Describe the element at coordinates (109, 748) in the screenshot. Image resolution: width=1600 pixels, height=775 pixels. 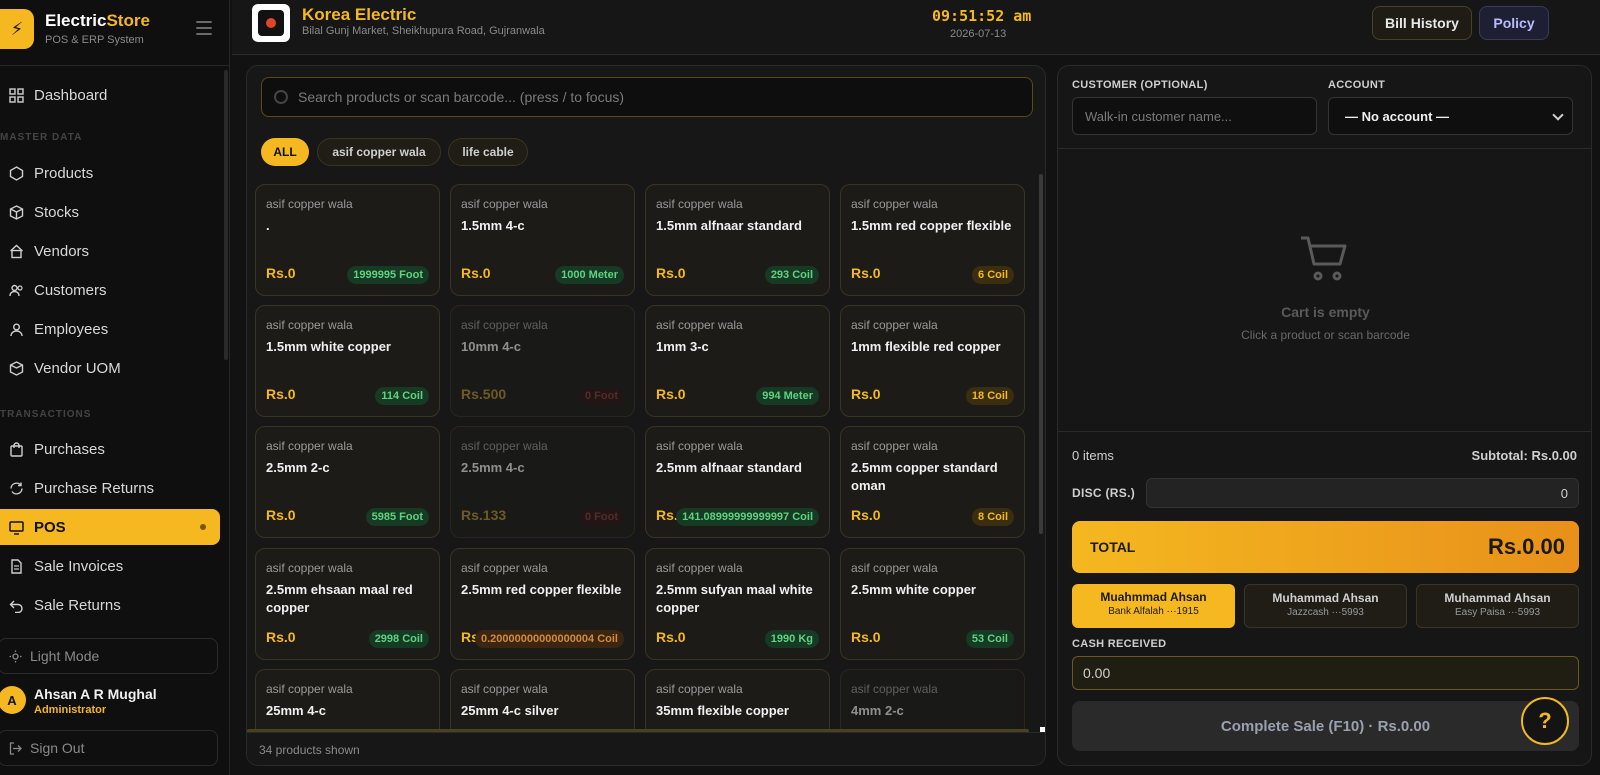
I see `sign-out-button: Sign Out` at that location.